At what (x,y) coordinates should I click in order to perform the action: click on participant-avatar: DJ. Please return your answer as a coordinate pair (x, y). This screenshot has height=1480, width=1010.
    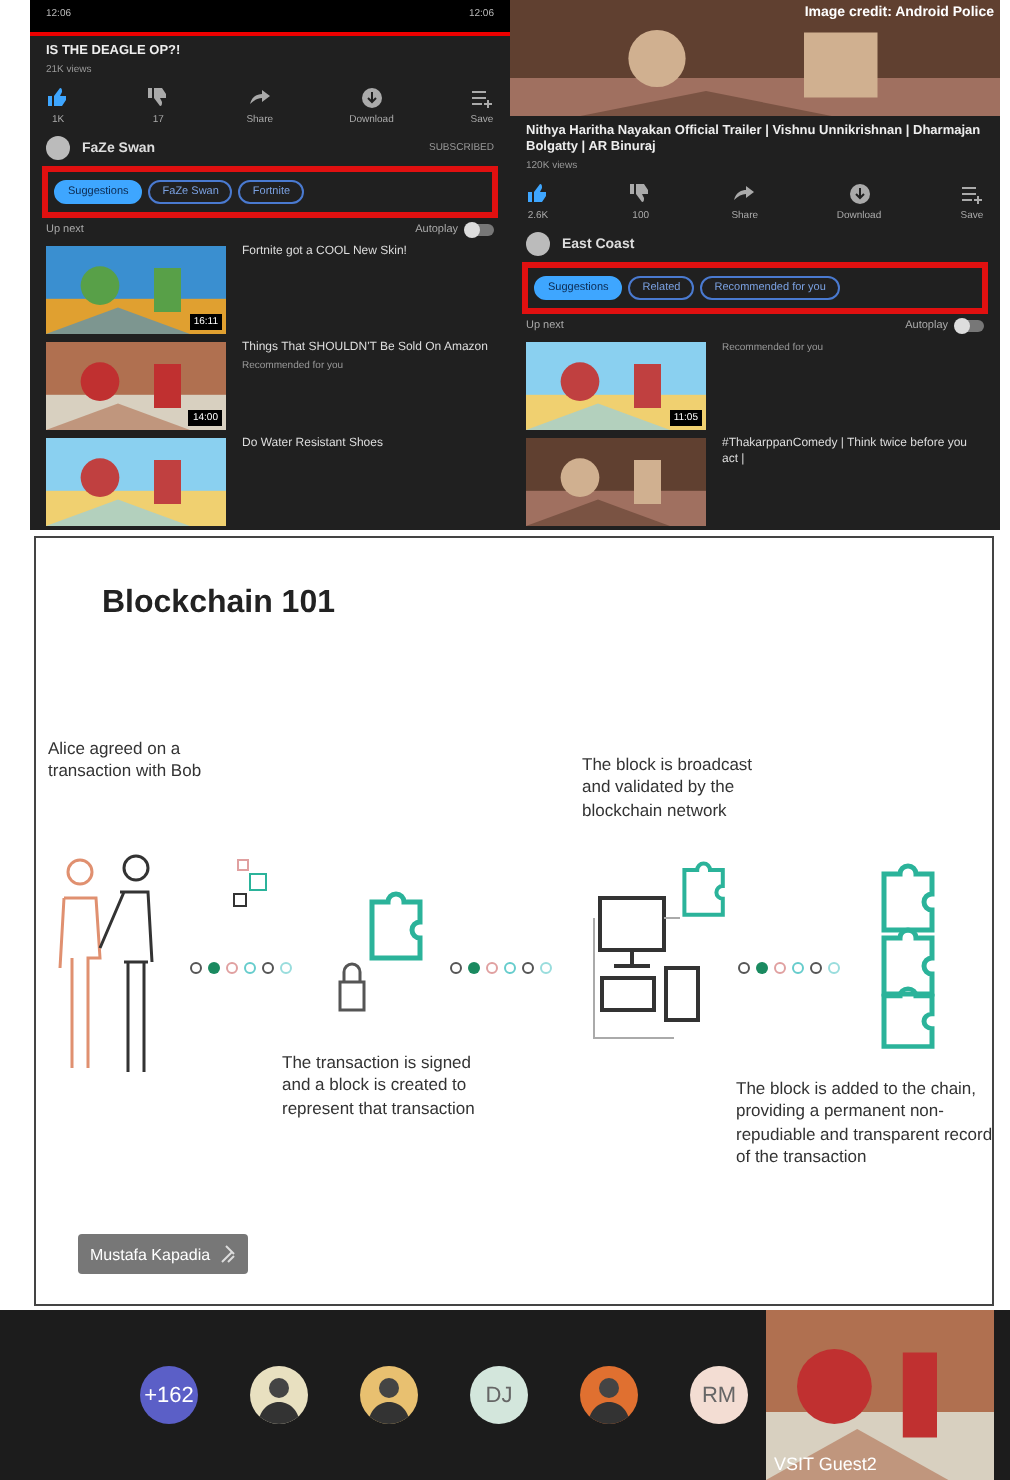
    Looking at the image, I should click on (499, 1395).